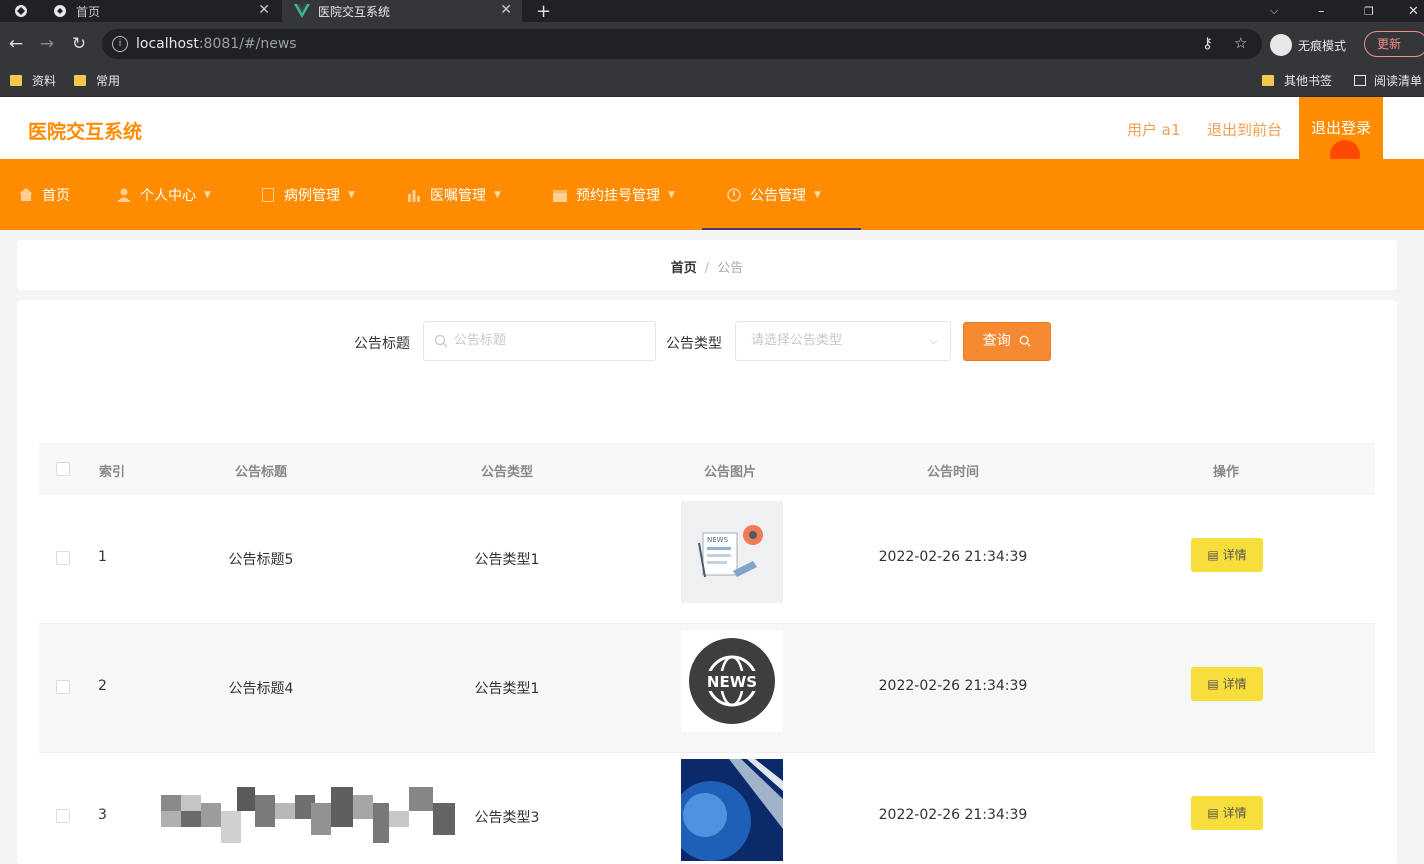  Describe the element at coordinates (261, 689) in the screenshot. I see `row-title: 公告标题4` at that location.